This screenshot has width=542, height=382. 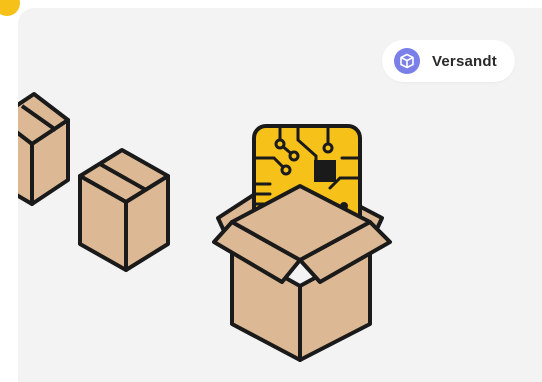 What do you see at coordinates (10, 8) in the screenshot?
I see `corner-accent` at bounding box center [10, 8].